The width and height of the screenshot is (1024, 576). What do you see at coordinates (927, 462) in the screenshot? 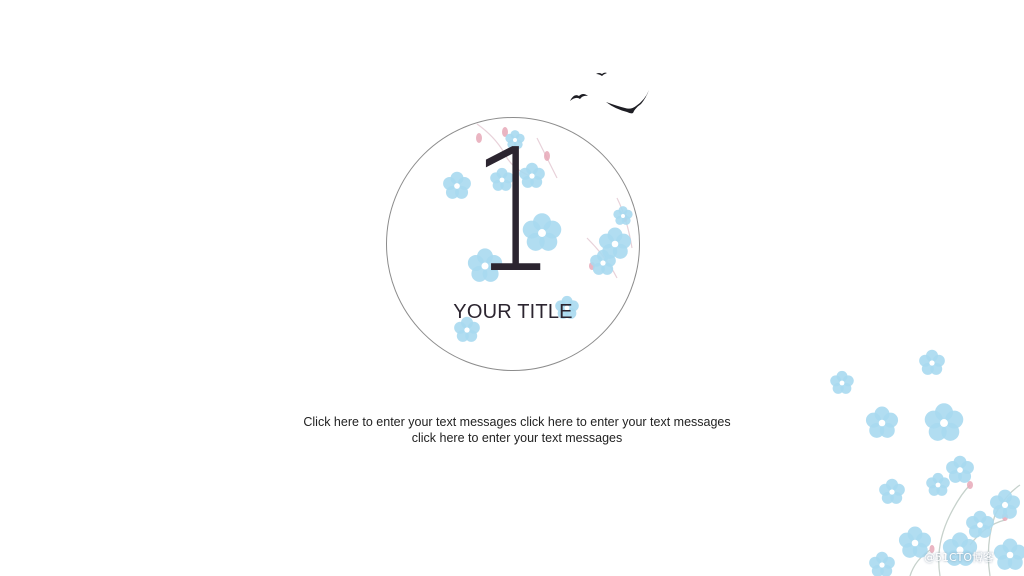
I see `corner-flowers-decoration` at bounding box center [927, 462].